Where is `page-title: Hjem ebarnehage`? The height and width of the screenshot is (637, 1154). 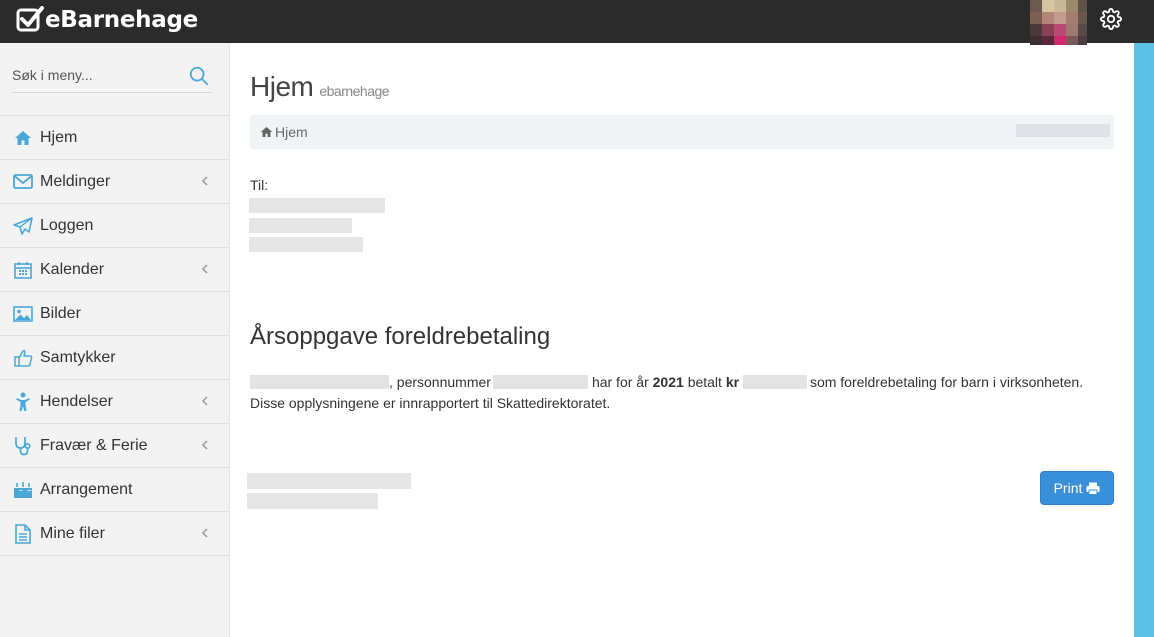
page-title: Hjem ebarnehage is located at coordinates (320, 86).